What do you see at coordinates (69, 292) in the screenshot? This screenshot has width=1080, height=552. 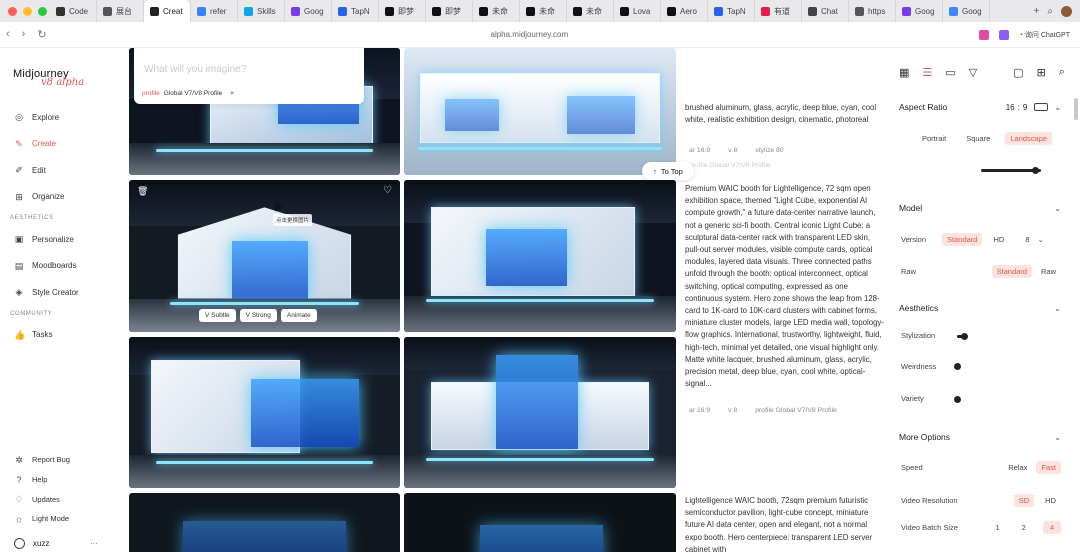 I see `sidebar-item-style-creator: ◈ Style Creator` at bounding box center [69, 292].